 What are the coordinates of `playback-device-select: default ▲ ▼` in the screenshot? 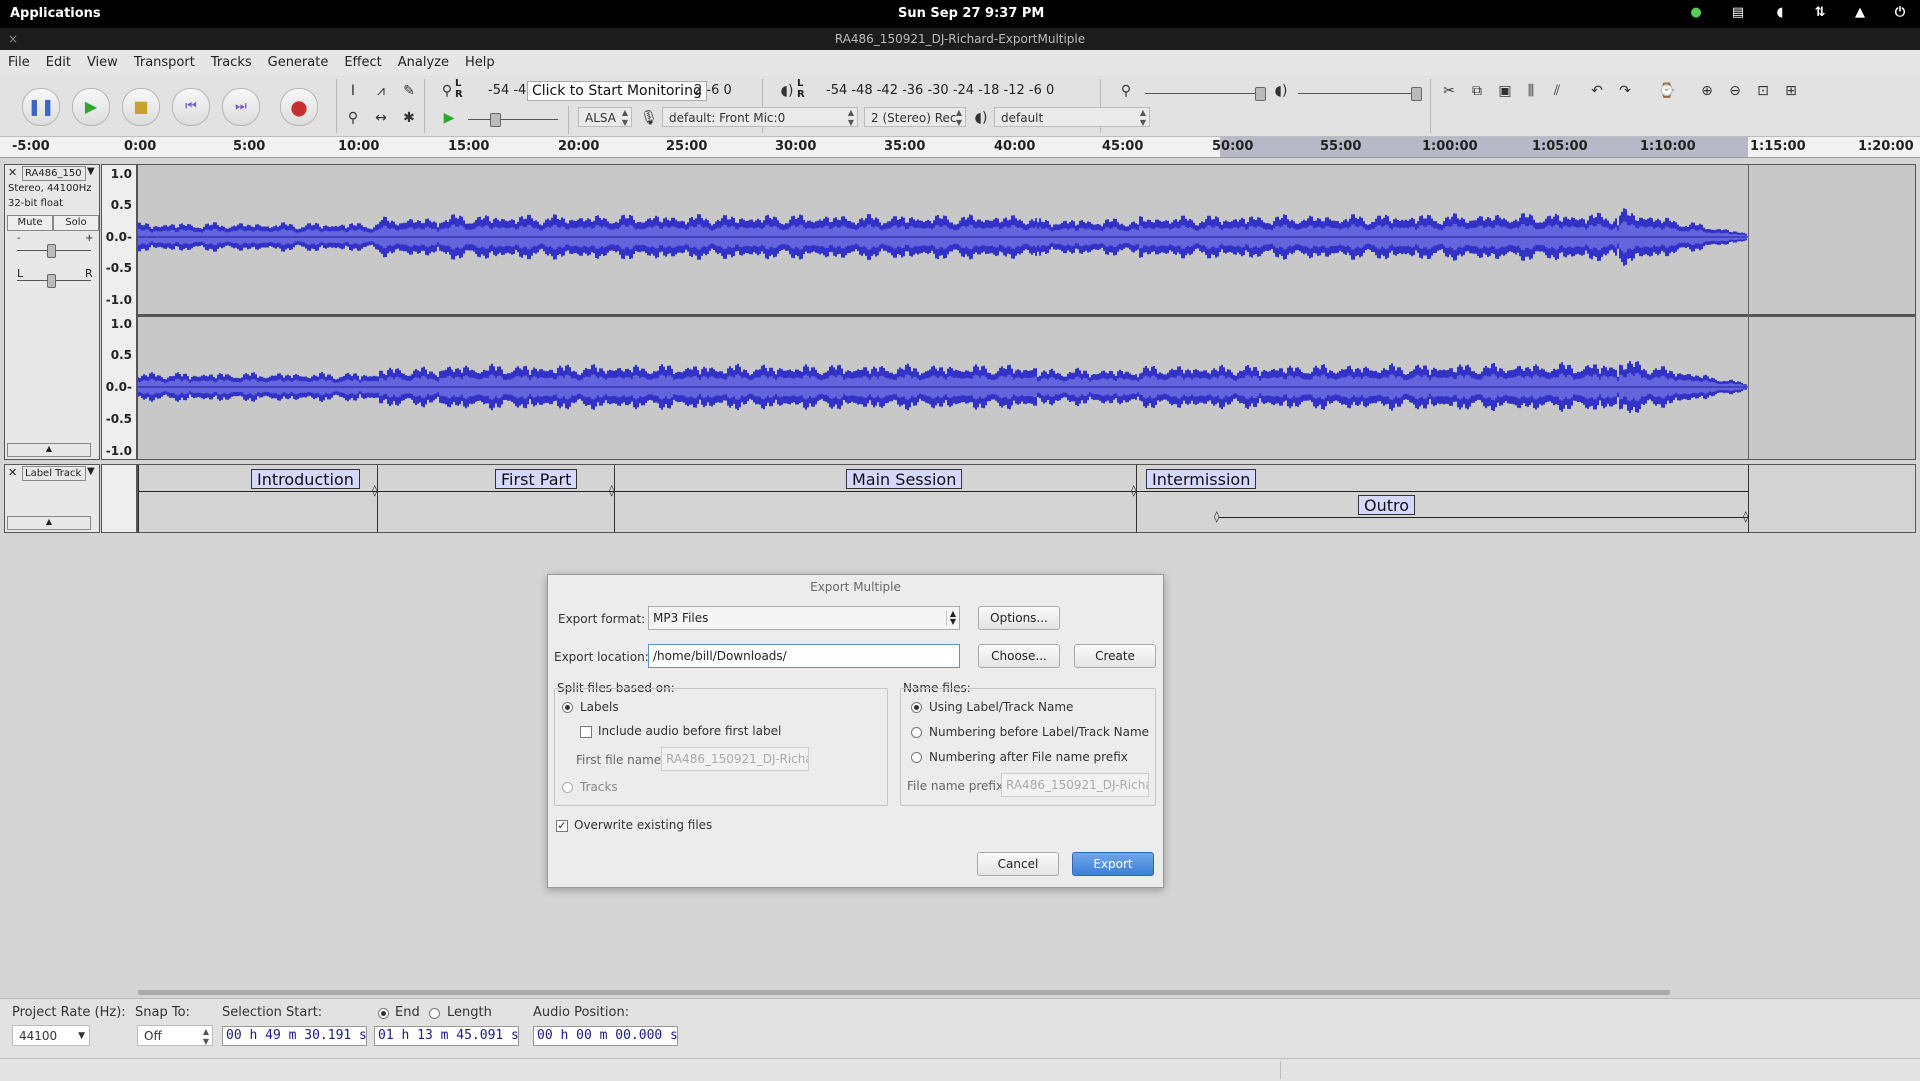 It's located at (1072, 117).